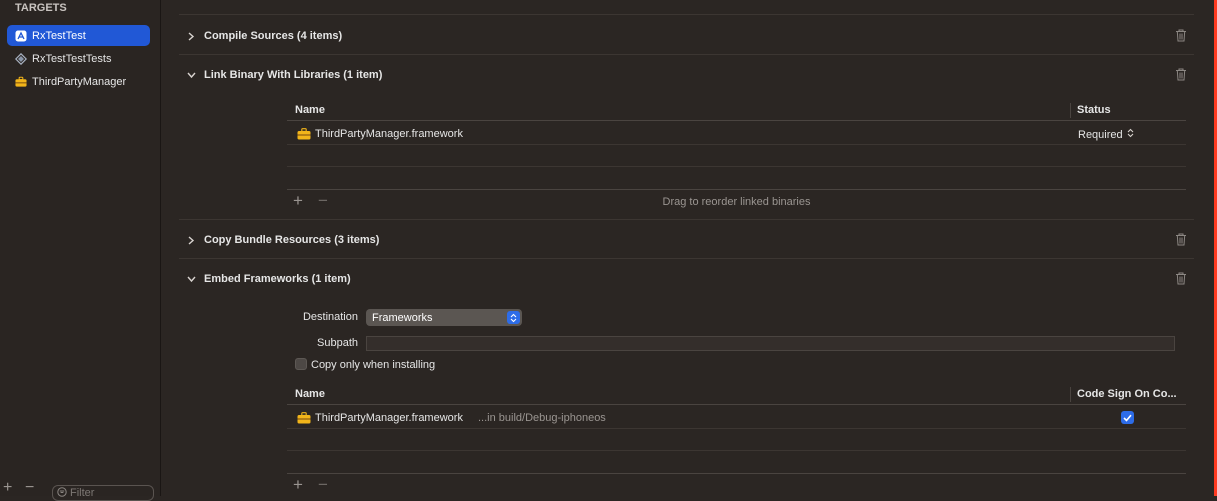  Describe the element at coordinates (1094, 110) in the screenshot. I see `column-header-status: Status` at that location.